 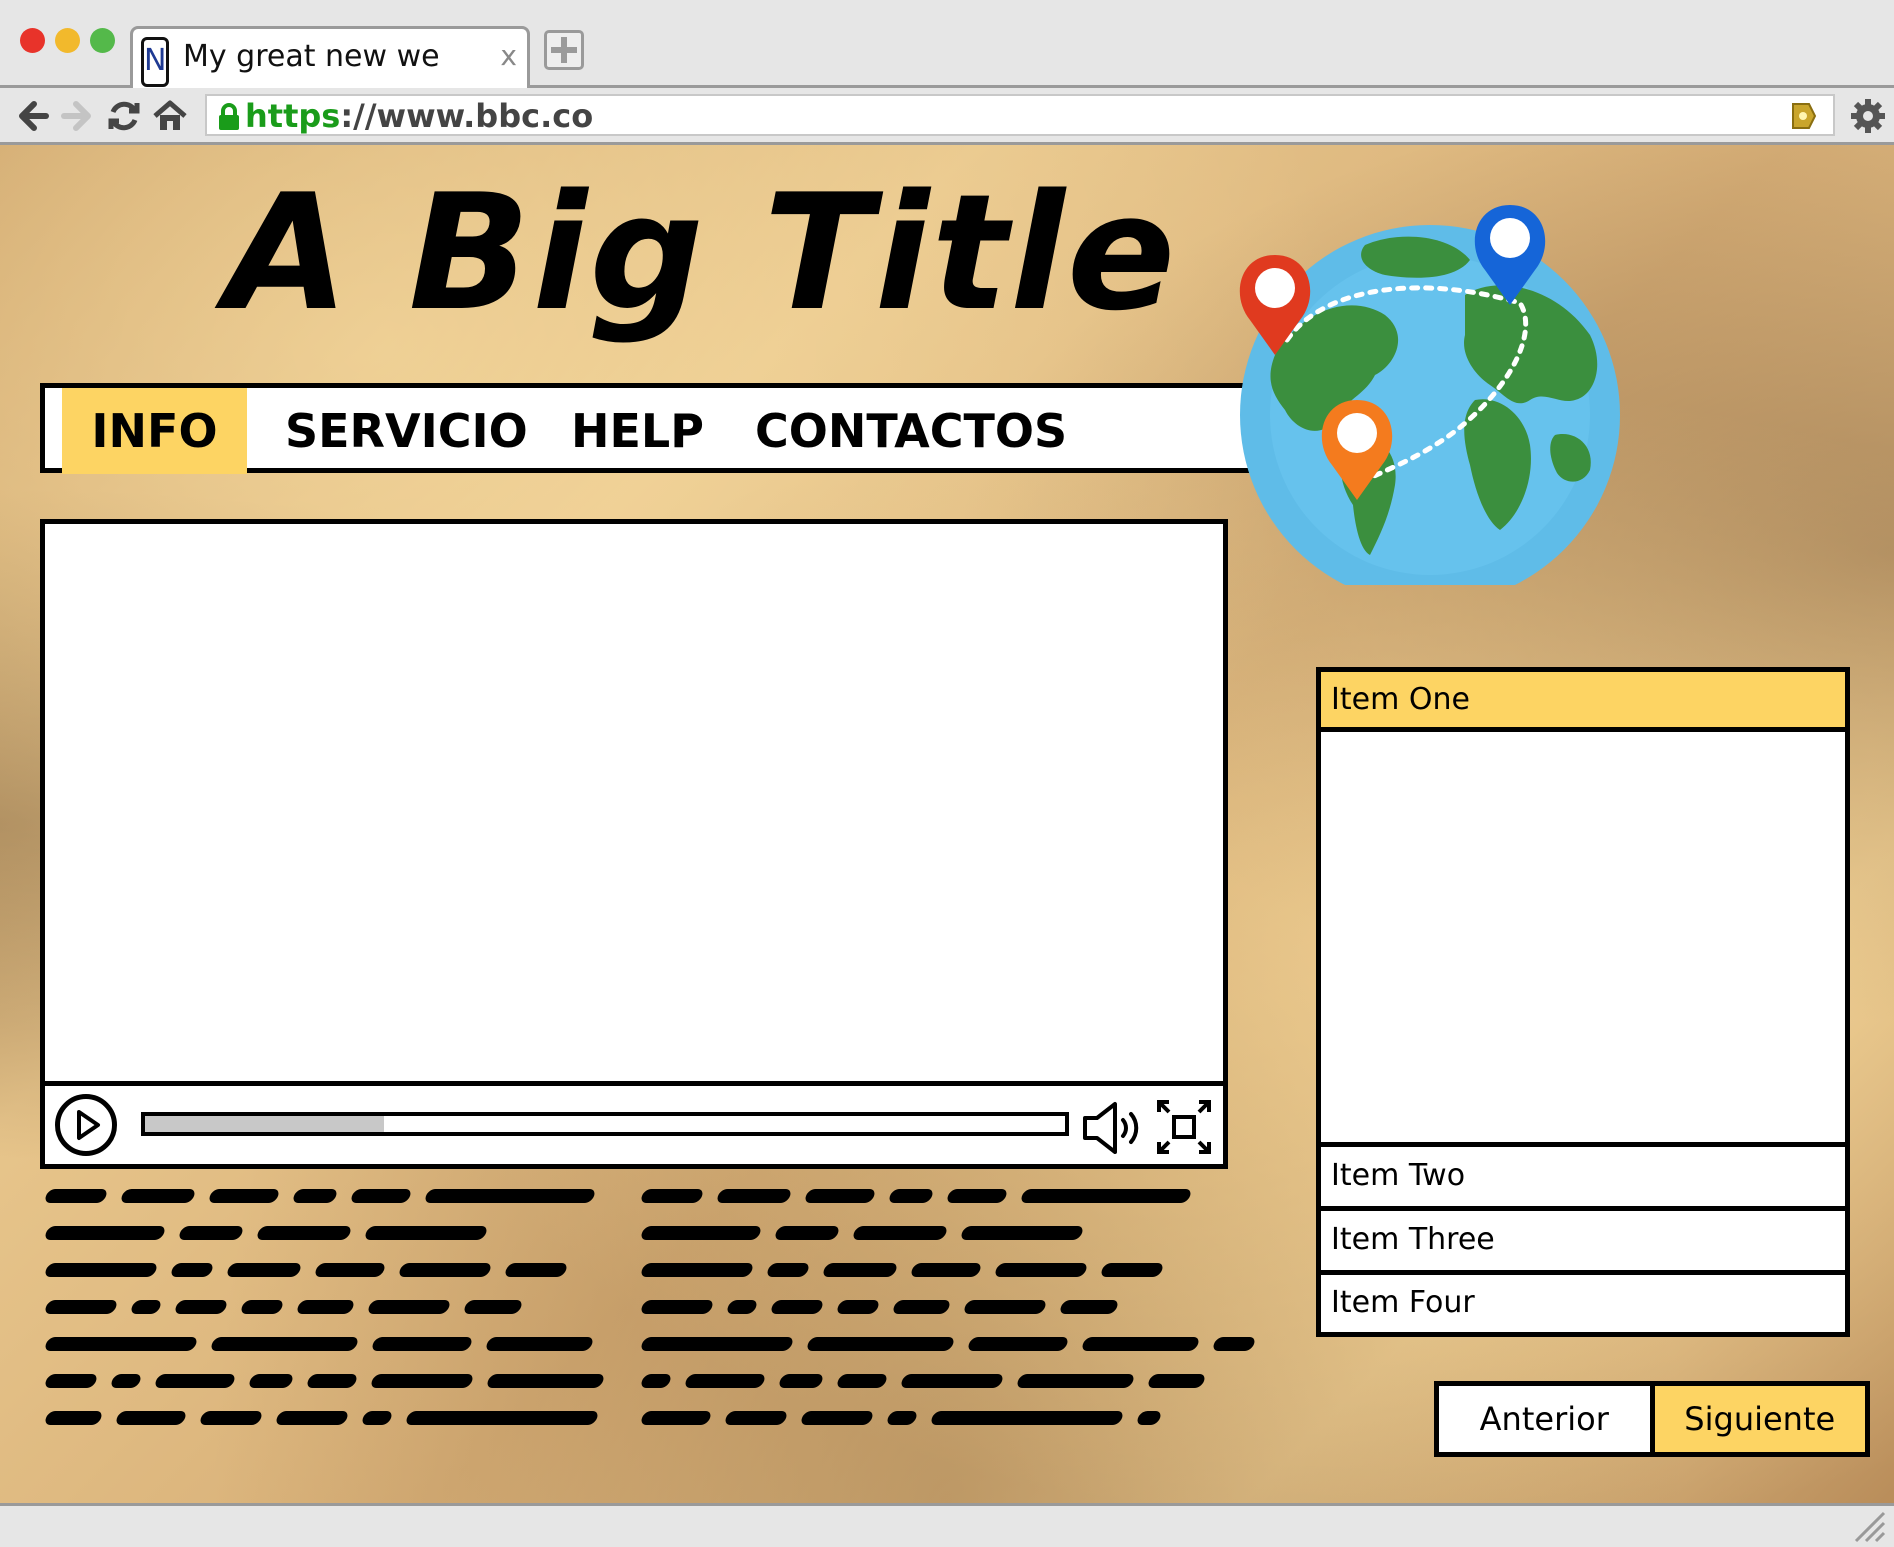 I want to click on resize-grip-icon, so click(x=1869, y=1526).